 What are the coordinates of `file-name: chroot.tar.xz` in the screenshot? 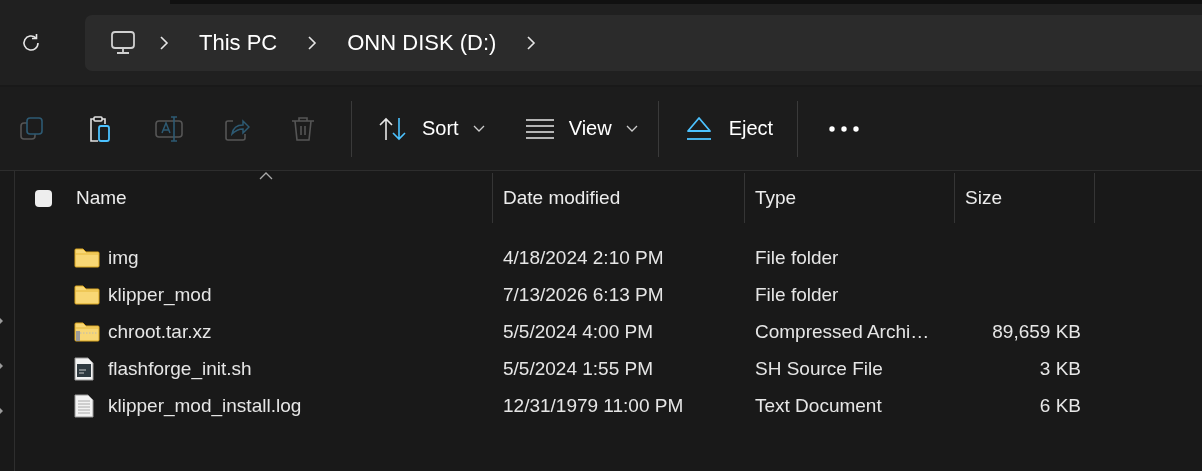 It's located at (160, 331).